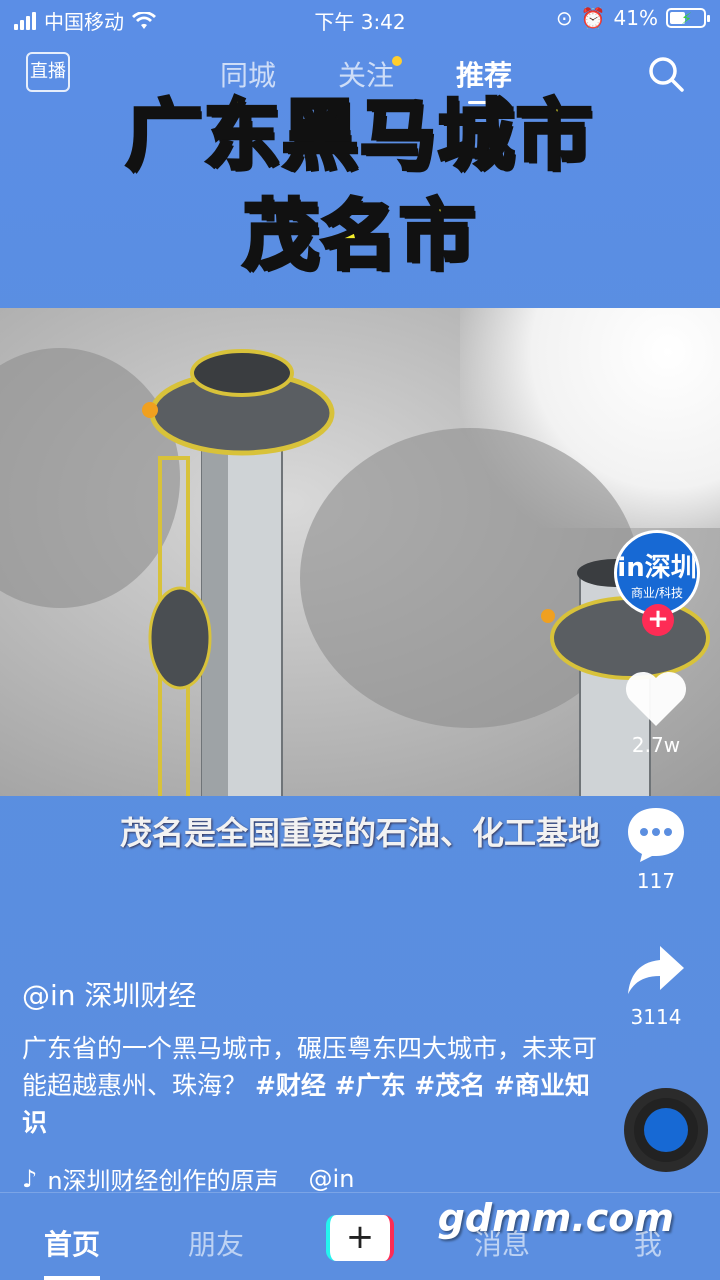 Image resolution: width=720 pixels, height=1280 pixels. I want to click on chimney-tower-left, so click(238, 572).